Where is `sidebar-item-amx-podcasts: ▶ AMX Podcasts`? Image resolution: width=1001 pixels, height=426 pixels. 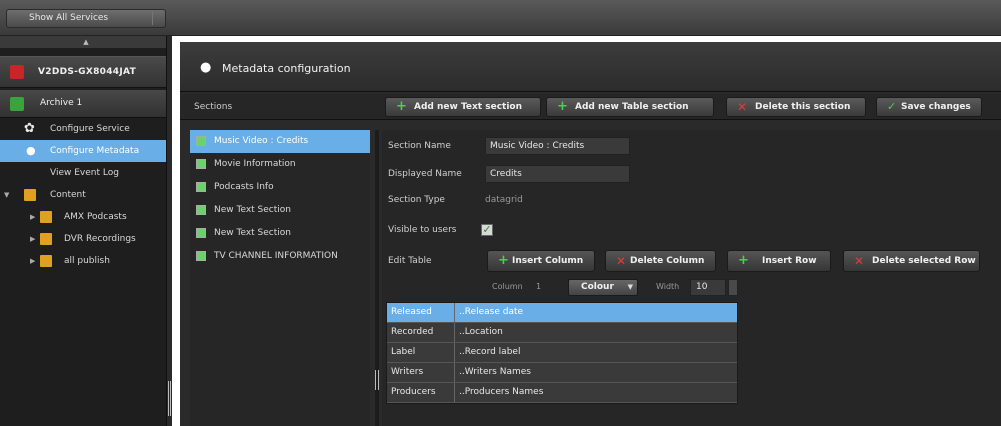
sidebar-item-amx-podcasts: ▶ AMX Podcasts is located at coordinates (83, 217).